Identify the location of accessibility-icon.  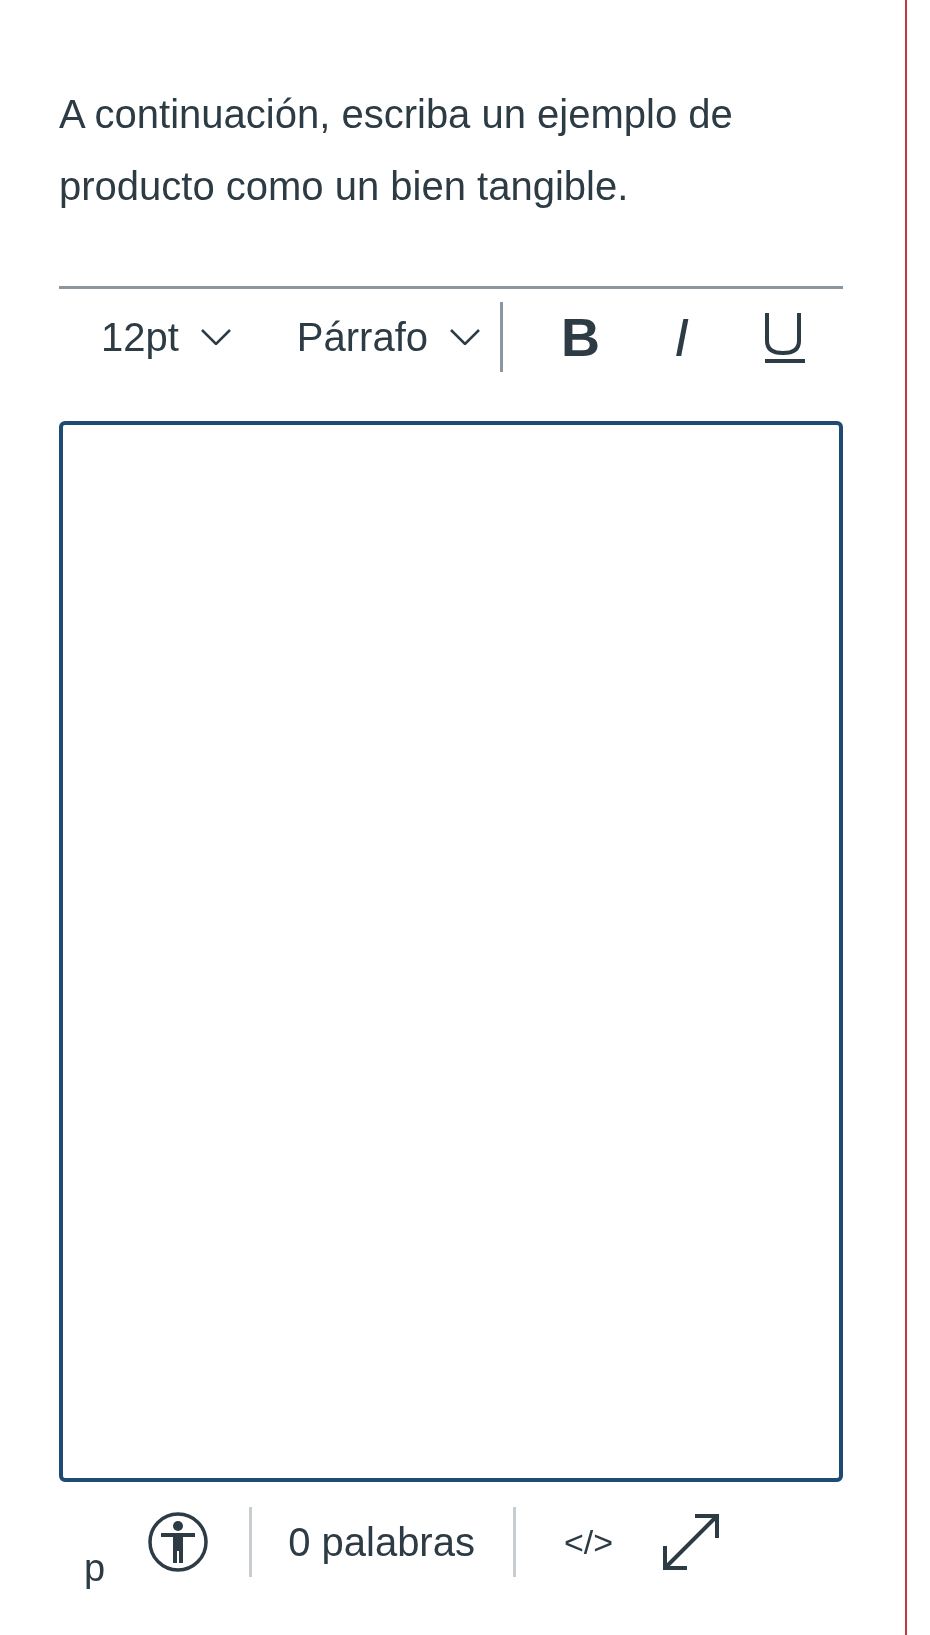
(178, 1542).